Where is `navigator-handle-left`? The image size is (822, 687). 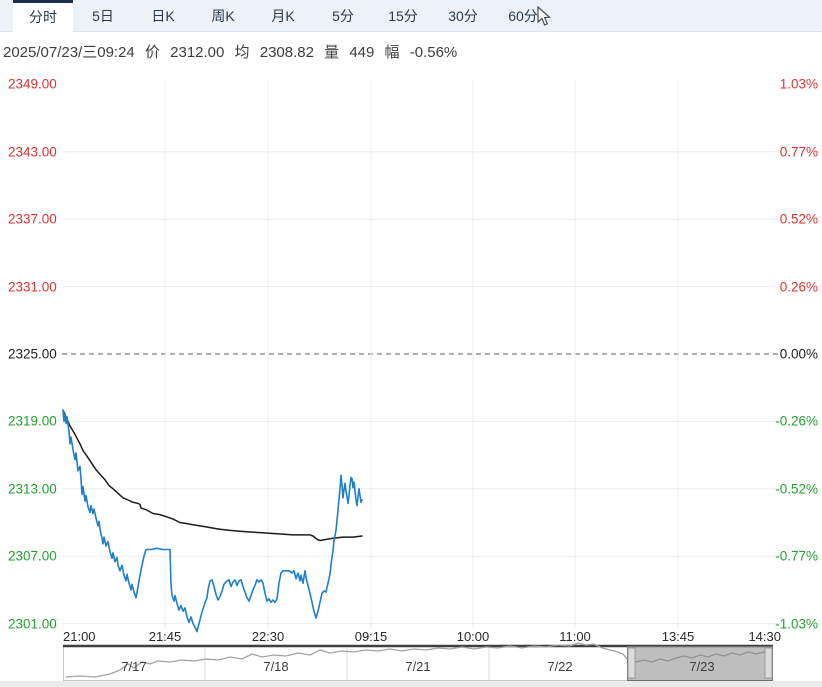
navigator-handle-left is located at coordinates (631, 663).